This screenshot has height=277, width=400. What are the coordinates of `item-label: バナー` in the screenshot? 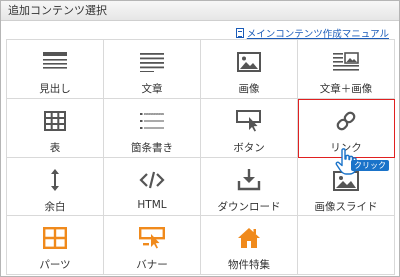 It's located at (152, 265).